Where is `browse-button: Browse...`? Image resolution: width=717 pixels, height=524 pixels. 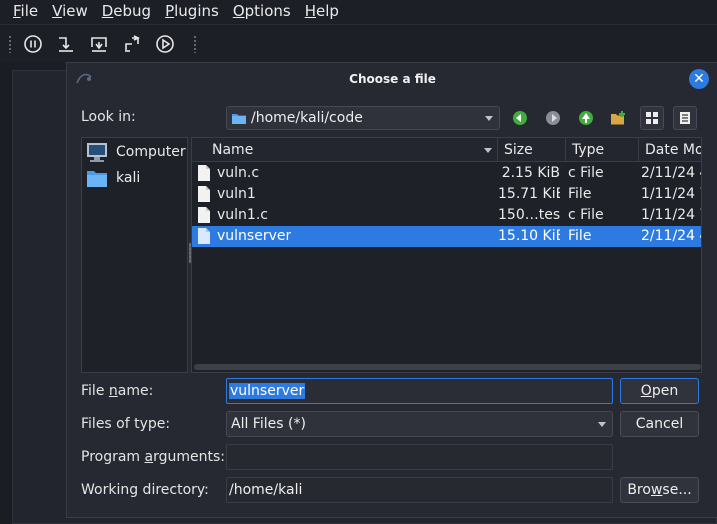 browse-button: Browse... is located at coordinates (659, 490).